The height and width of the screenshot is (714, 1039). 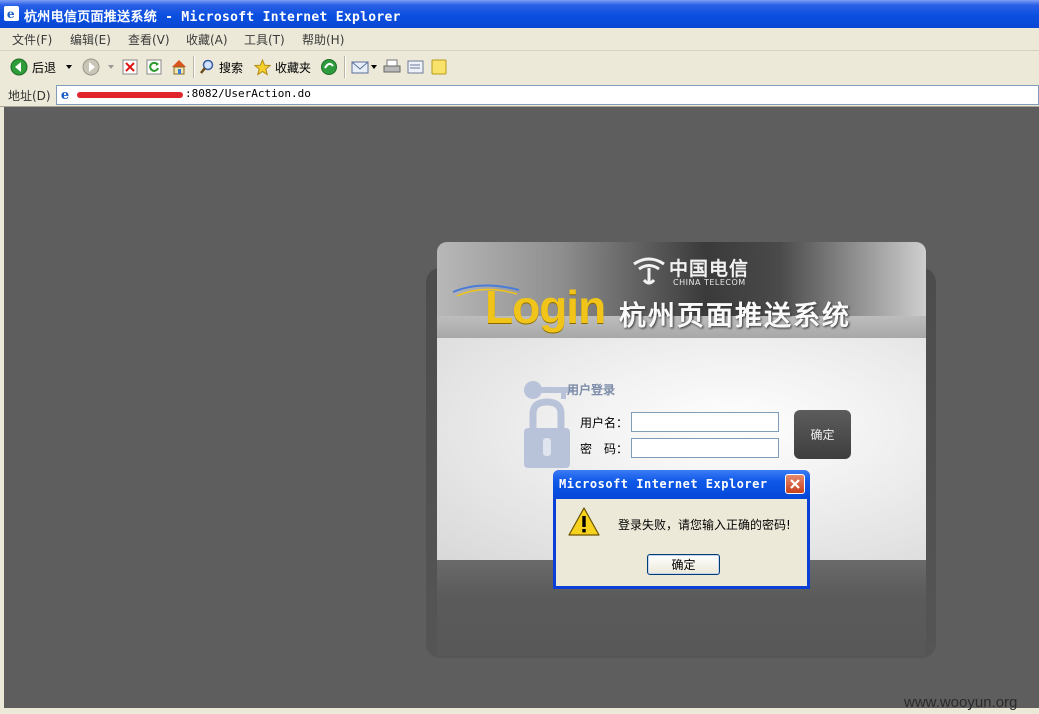 What do you see at coordinates (822, 434) in the screenshot?
I see `login-submit-button: 确定` at bounding box center [822, 434].